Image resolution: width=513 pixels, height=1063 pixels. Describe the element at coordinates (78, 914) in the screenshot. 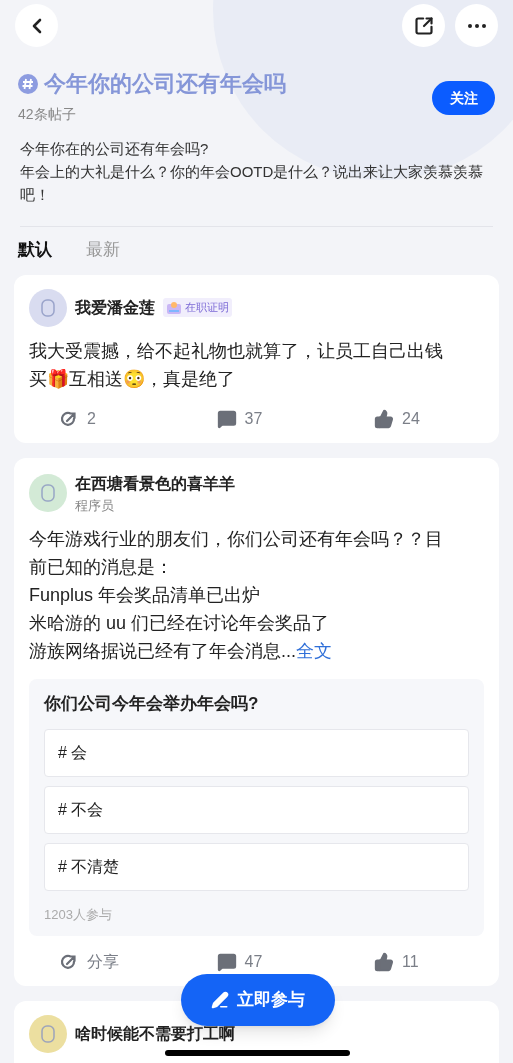

I see `participant-count: 1203人参与` at that location.